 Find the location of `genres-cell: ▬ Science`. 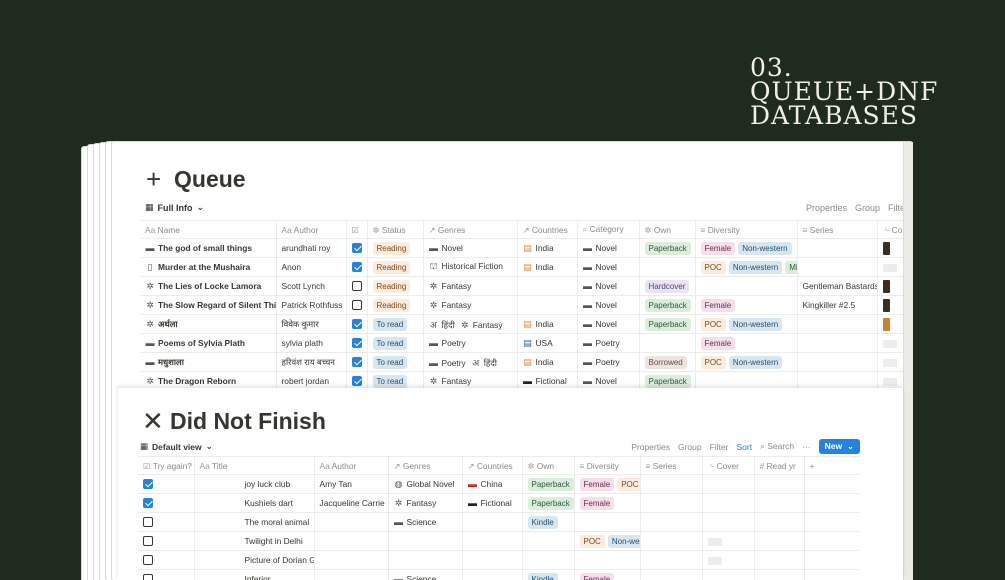

genres-cell: ▬ Science is located at coordinates (425, 574).